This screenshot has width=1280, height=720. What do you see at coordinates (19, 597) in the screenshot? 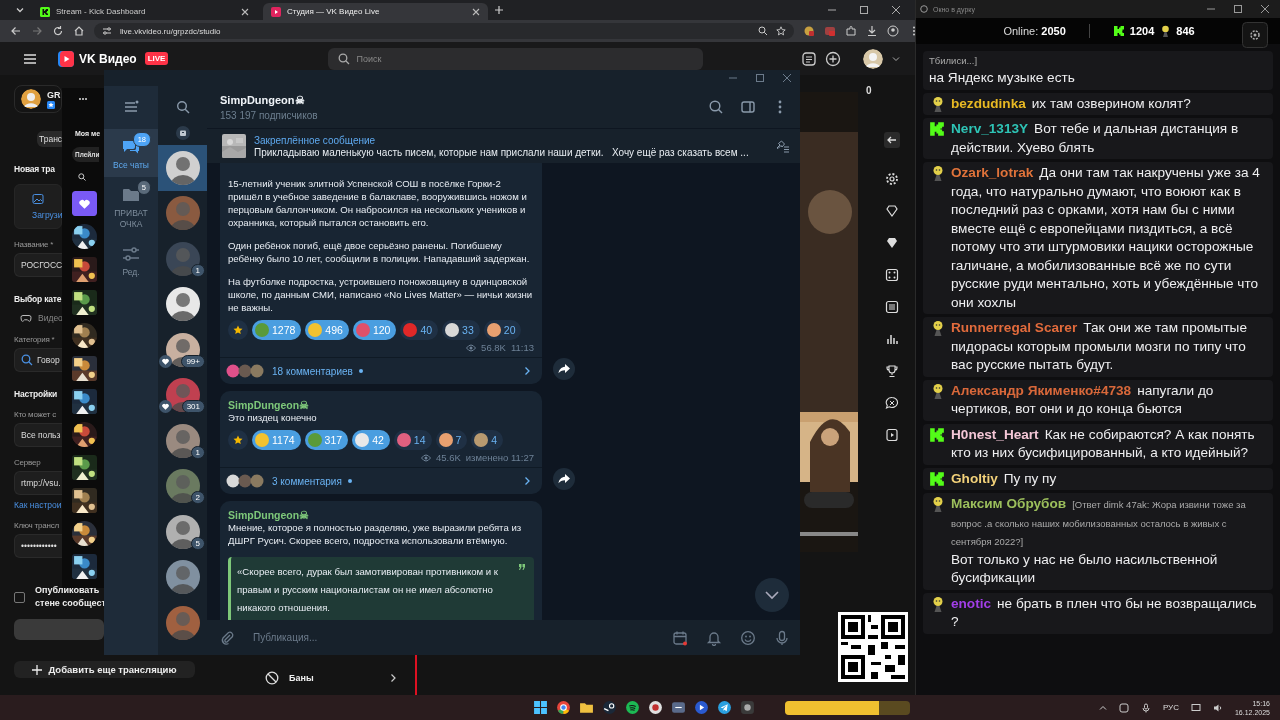
I see `checkbox` at bounding box center [19, 597].